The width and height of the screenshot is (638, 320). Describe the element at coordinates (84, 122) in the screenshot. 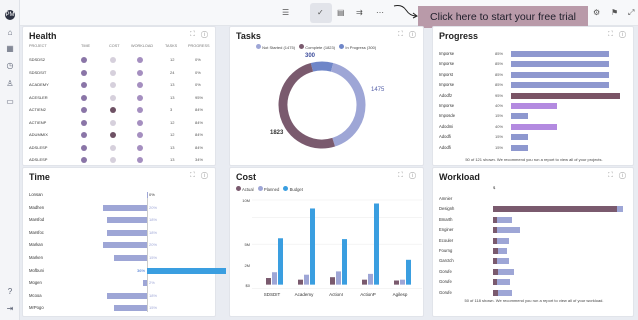

I see `time-status-dot` at that location.